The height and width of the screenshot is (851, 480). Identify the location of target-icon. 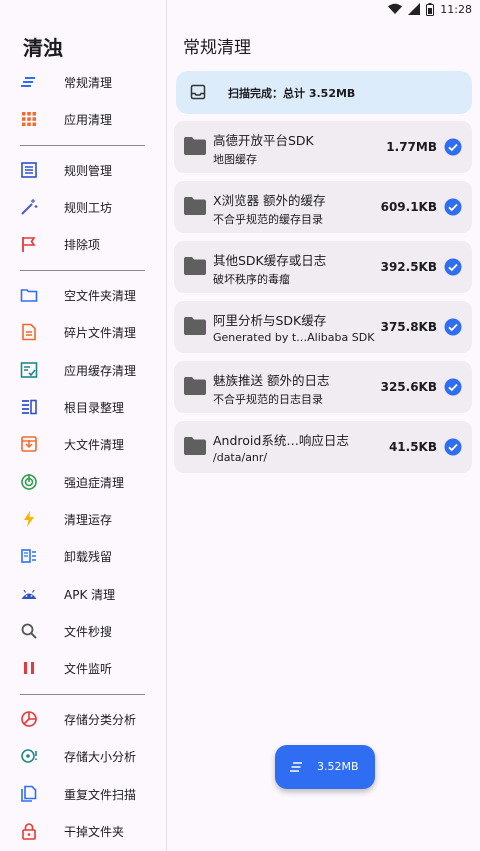
(29, 482).